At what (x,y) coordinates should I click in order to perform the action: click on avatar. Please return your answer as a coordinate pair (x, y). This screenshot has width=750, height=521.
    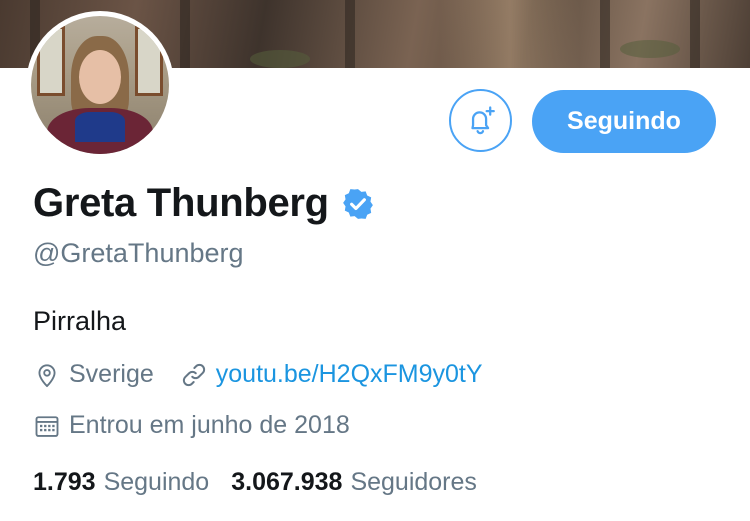
    Looking at the image, I should click on (100, 85).